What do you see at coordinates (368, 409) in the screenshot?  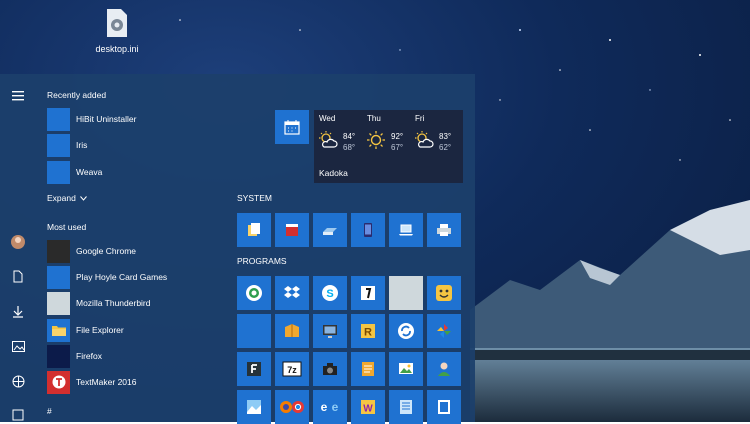 I see `svg-text: W` at bounding box center [368, 409].